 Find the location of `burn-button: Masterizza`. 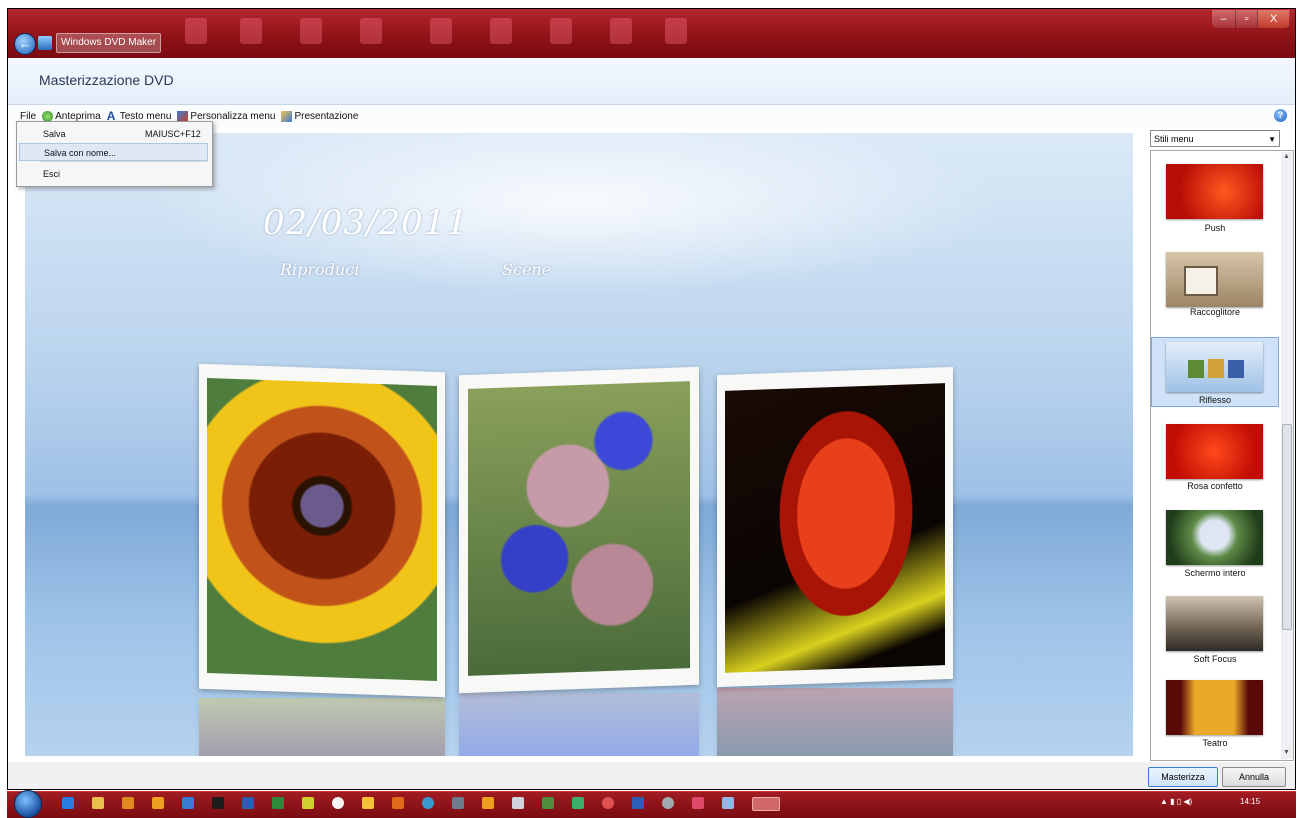

burn-button: Masterizza is located at coordinates (1183, 777).